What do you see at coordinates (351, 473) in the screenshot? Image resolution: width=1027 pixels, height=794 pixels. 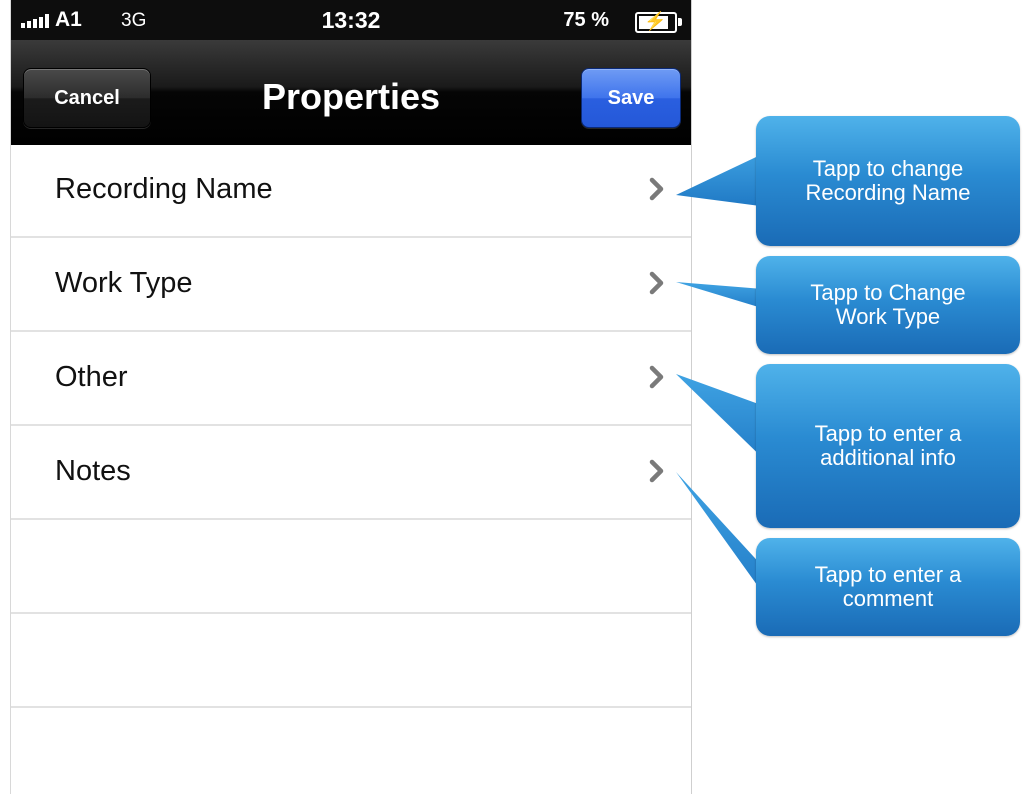 I see `row-notes: Notes` at bounding box center [351, 473].